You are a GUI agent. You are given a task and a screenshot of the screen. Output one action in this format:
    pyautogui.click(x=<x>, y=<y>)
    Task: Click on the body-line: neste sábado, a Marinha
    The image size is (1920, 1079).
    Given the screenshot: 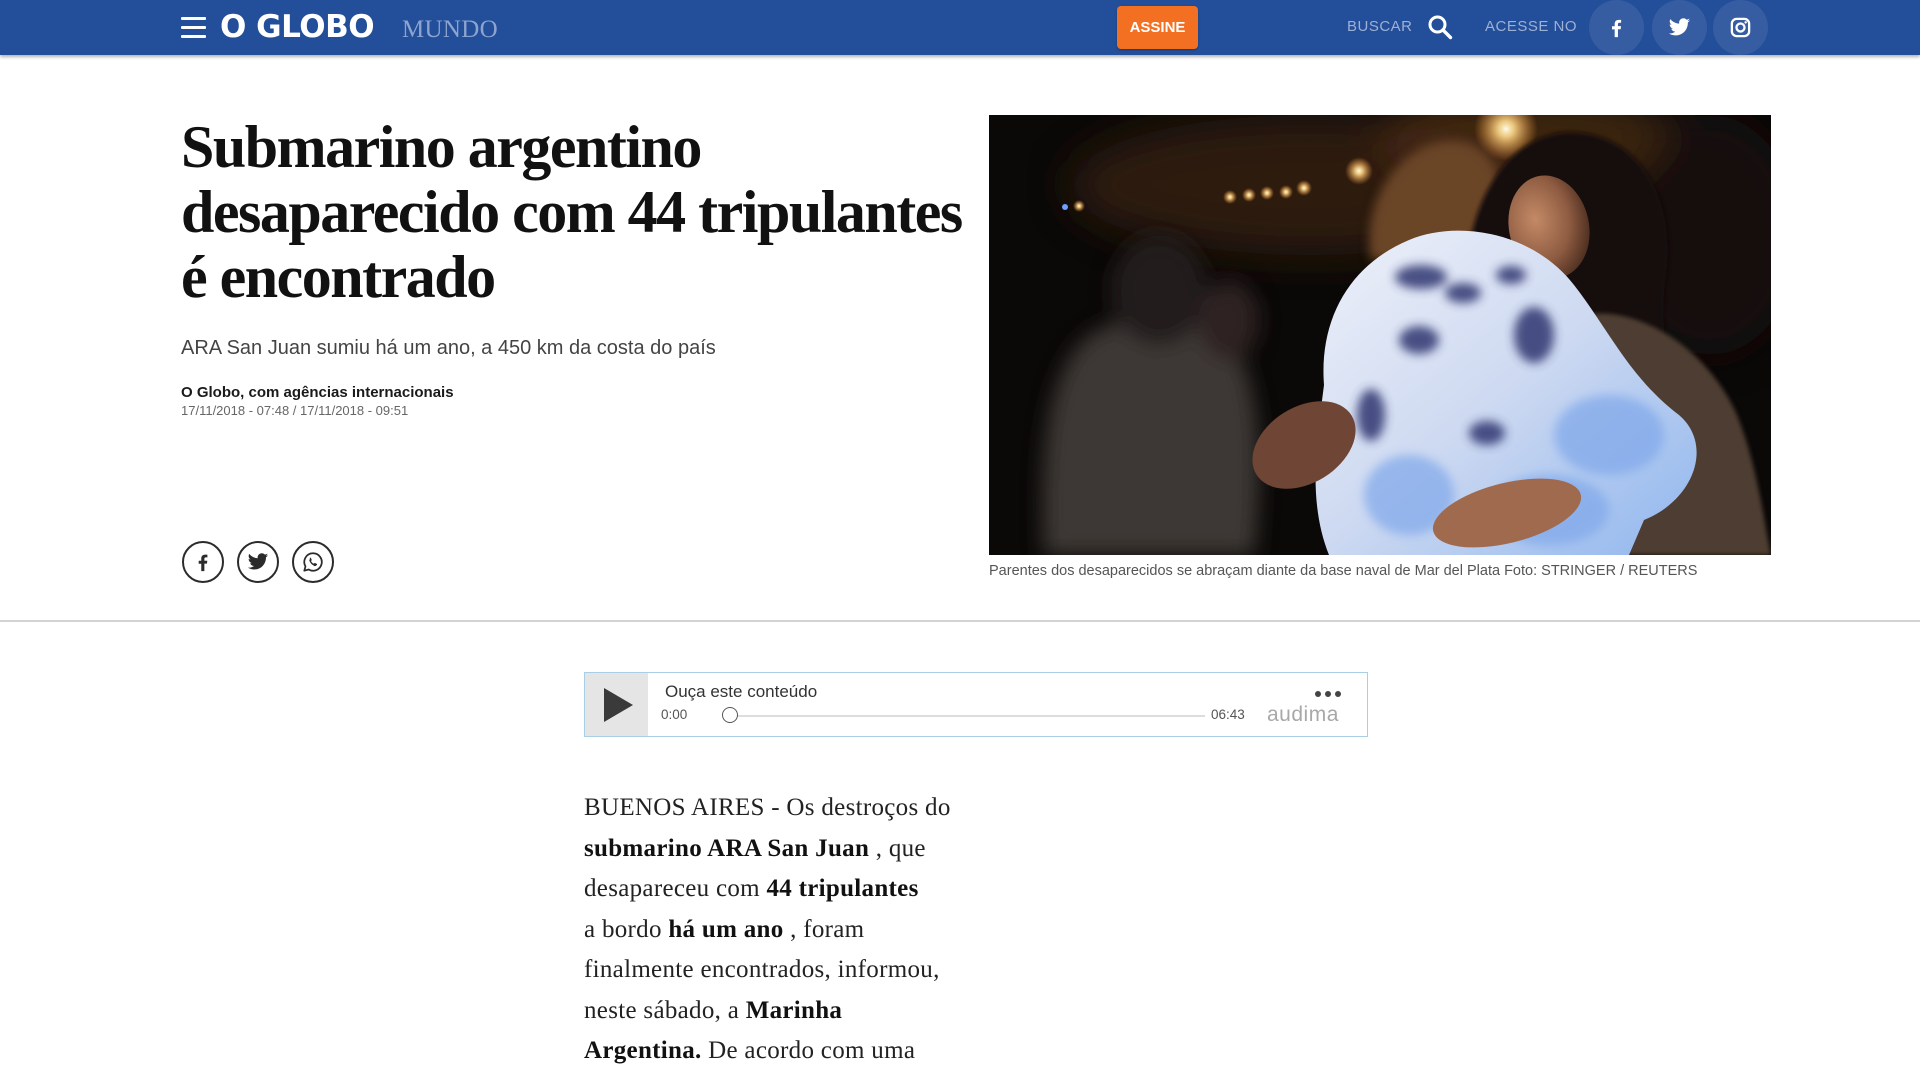 What is the action you would take?
    pyautogui.click(x=767, y=1011)
    